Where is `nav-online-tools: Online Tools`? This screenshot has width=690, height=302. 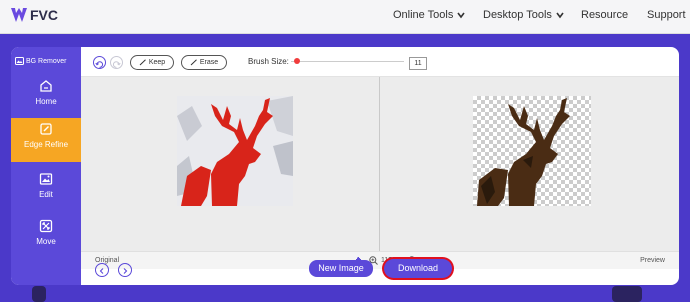 nav-online-tools: Online Tools is located at coordinates (429, 15).